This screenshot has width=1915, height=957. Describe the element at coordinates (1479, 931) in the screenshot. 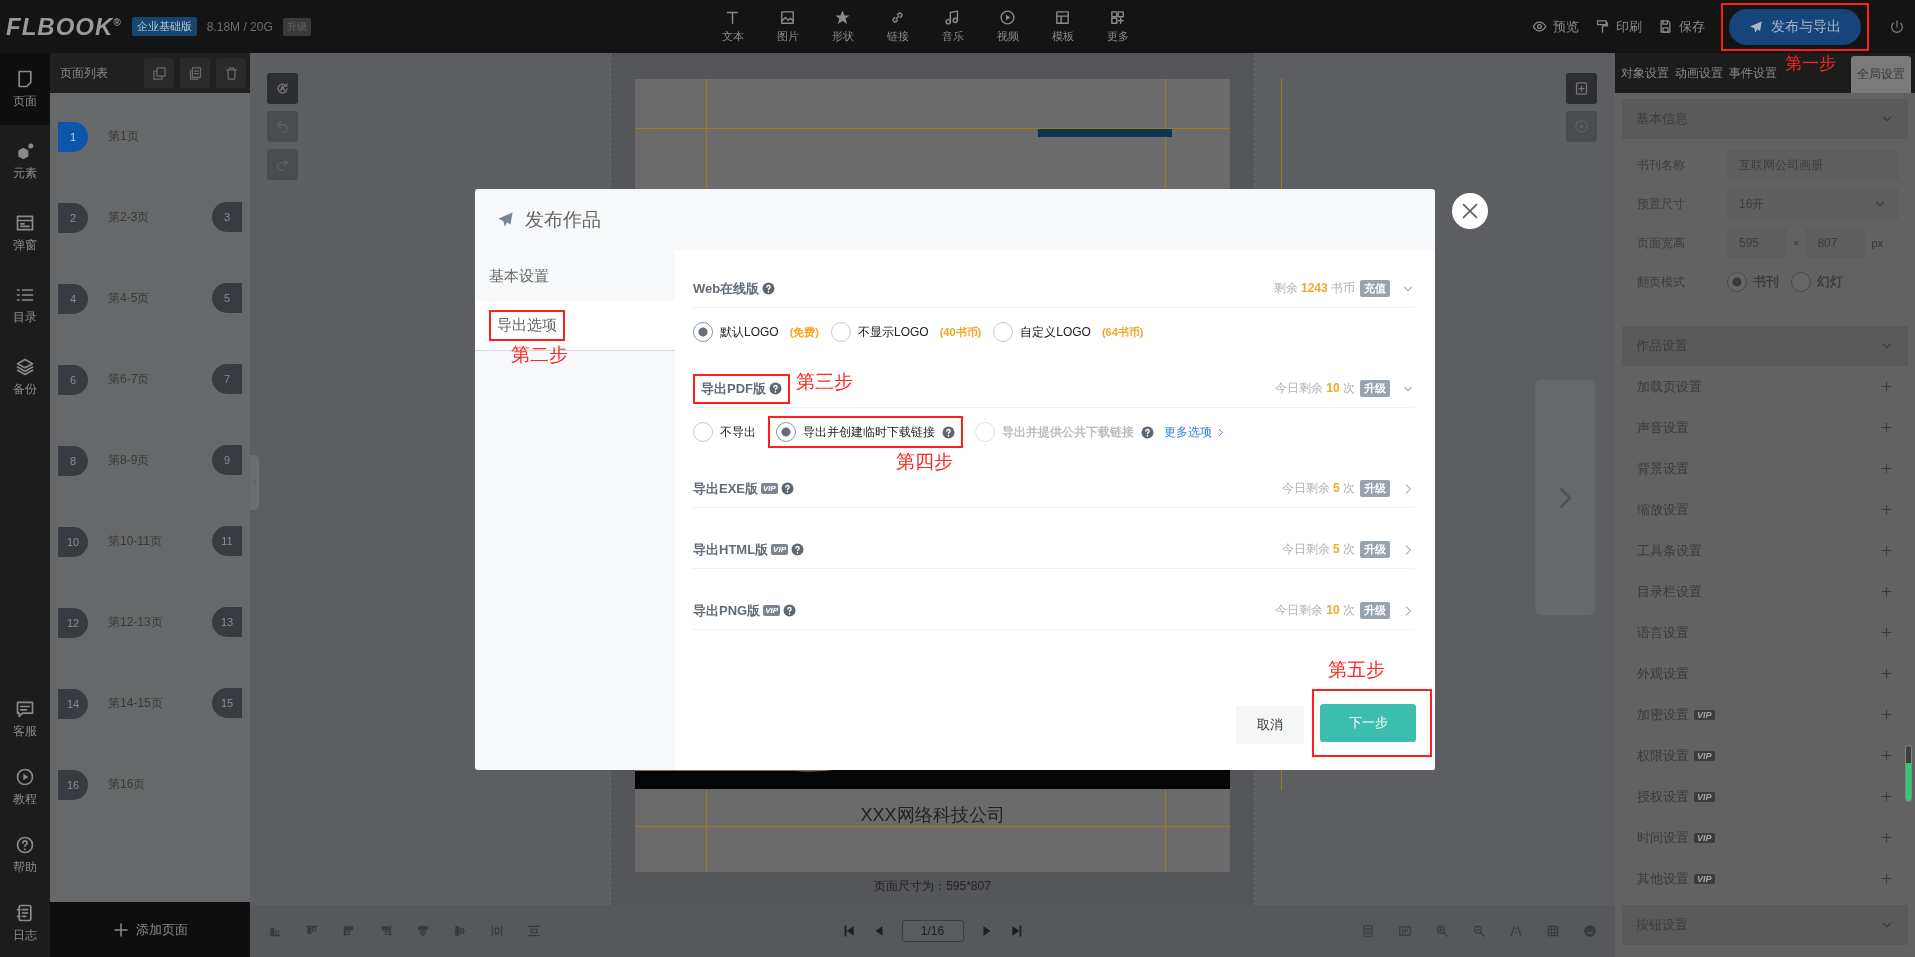

I see `zoom-out-icon` at that location.